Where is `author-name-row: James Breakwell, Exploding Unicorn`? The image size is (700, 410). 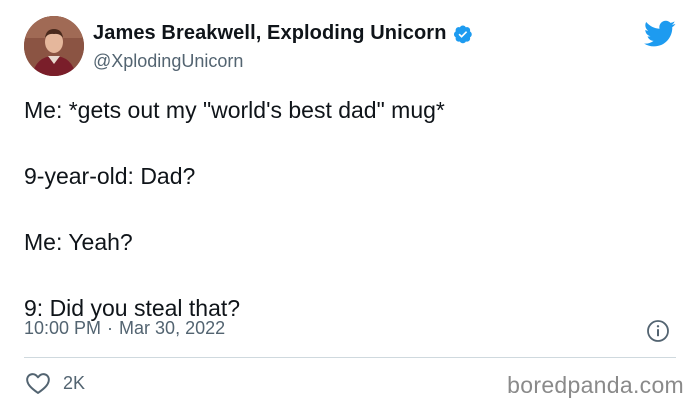
author-name-row: James Breakwell, Exploding Unicorn is located at coordinates (283, 33).